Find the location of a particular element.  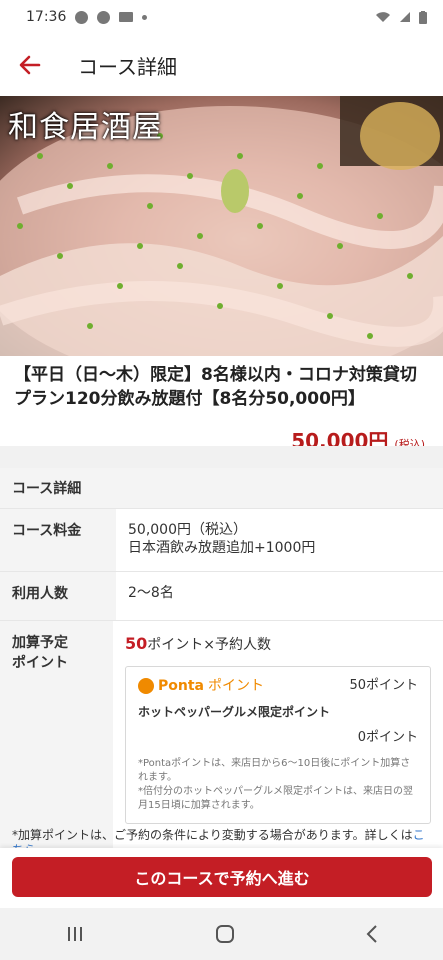

people-label: 利用人数 is located at coordinates (58, 596).